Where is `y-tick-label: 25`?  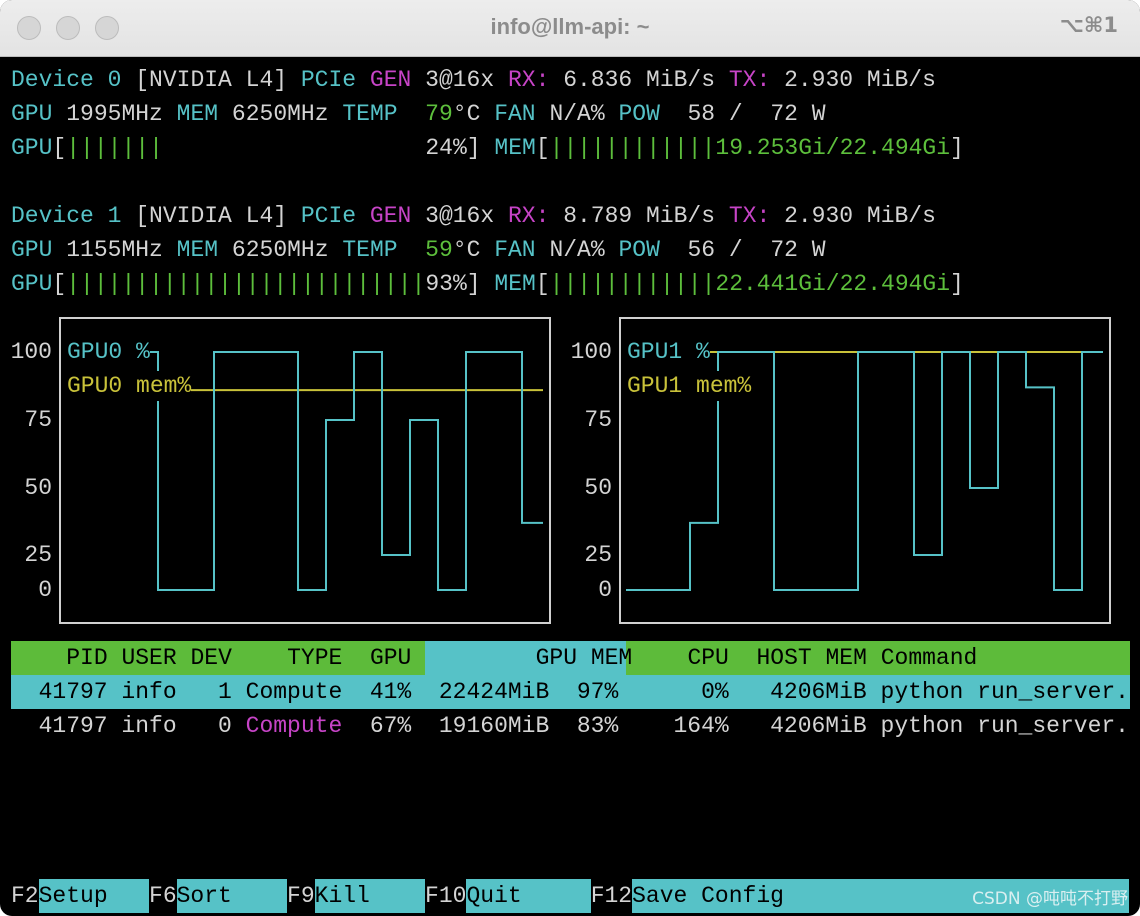 y-tick-label: 25 is located at coordinates (38, 555).